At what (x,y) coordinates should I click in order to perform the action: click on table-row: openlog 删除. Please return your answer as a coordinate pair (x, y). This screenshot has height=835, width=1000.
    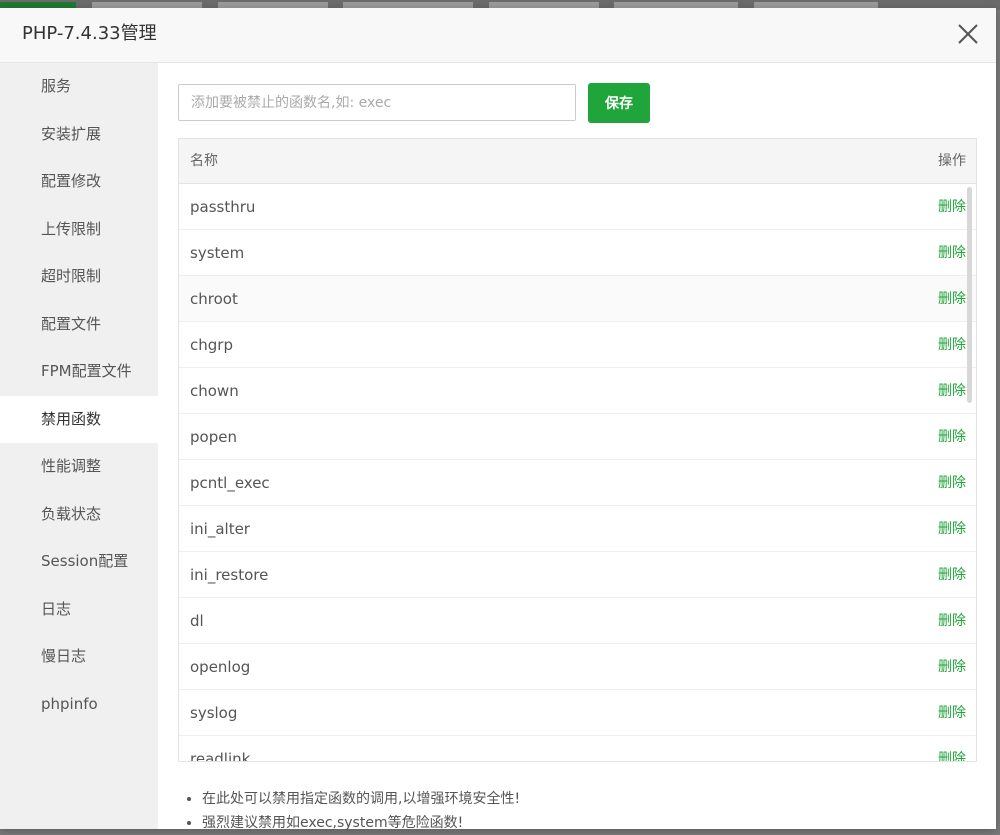
    Looking at the image, I should click on (577, 667).